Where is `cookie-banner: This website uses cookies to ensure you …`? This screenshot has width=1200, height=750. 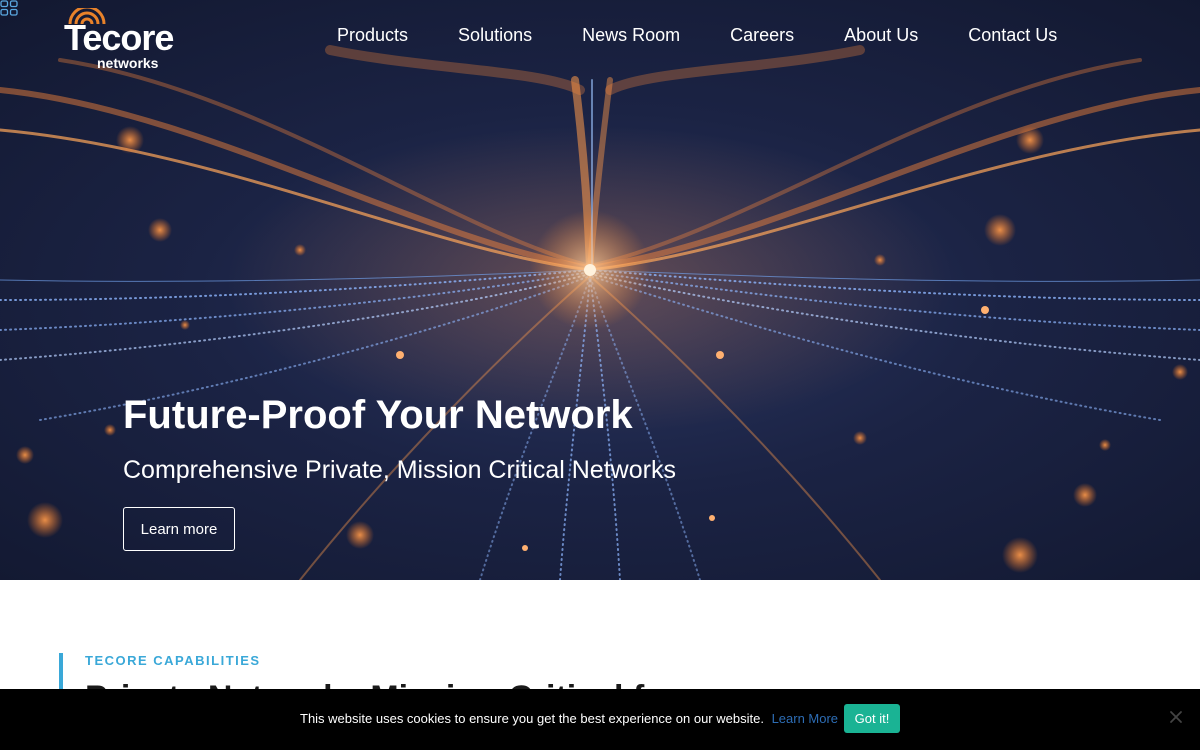 cookie-banner: This website uses cookies to ensure you … is located at coordinates (600, 719).